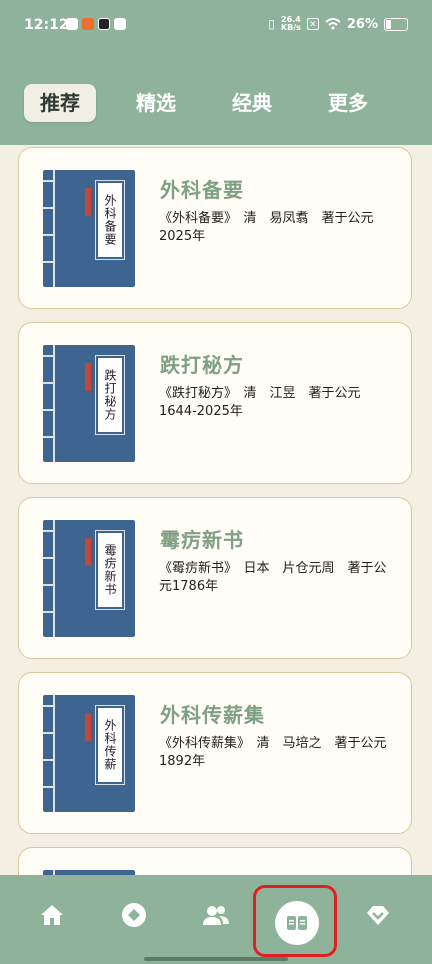 This screenshot has width=432, height=964. I want to click on tiktok-icon, so click(104, 24).